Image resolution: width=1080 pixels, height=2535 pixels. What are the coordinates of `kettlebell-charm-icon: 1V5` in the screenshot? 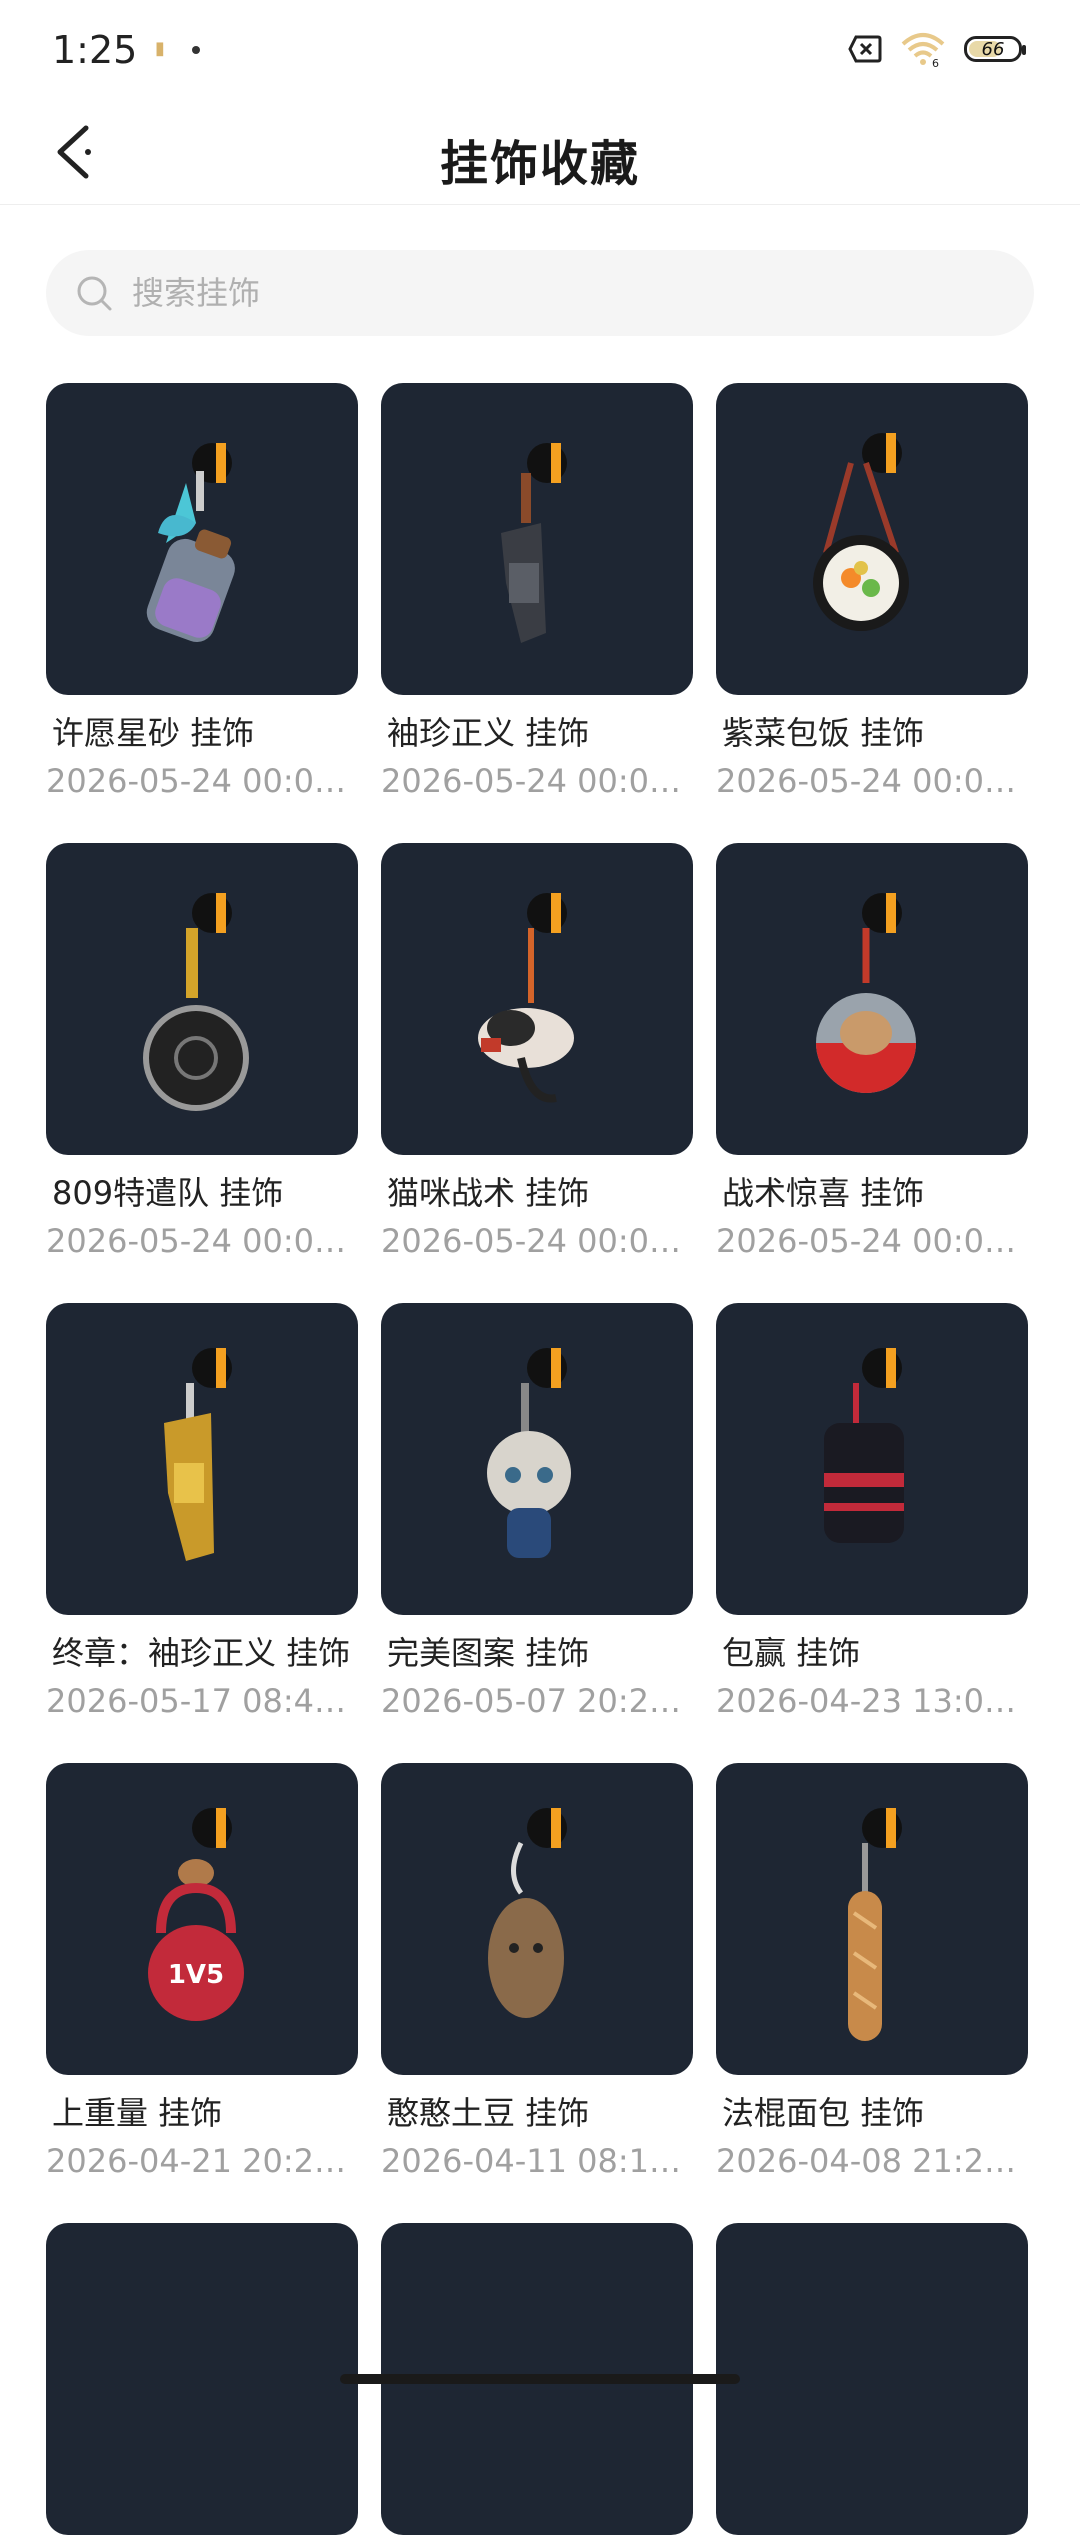 It's located at (196, 1914).